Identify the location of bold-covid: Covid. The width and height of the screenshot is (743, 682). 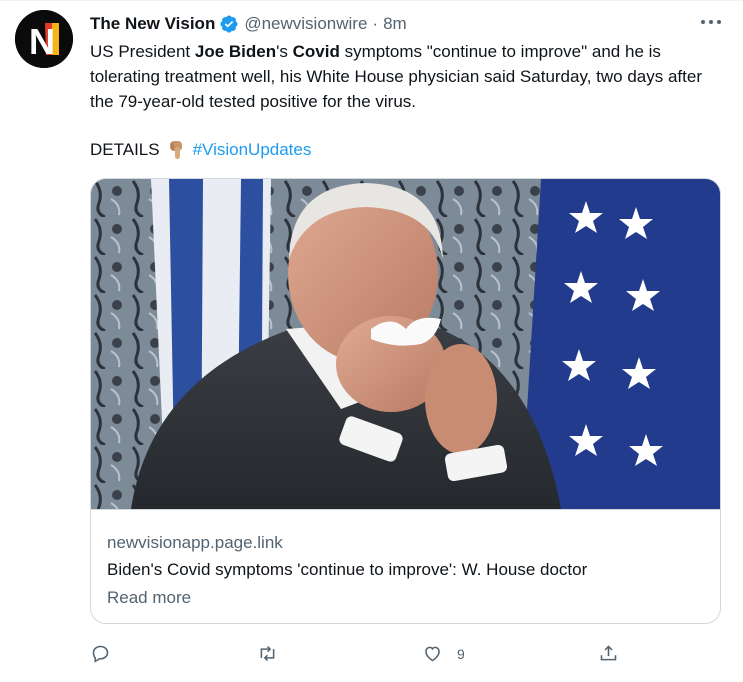
(316, 51).